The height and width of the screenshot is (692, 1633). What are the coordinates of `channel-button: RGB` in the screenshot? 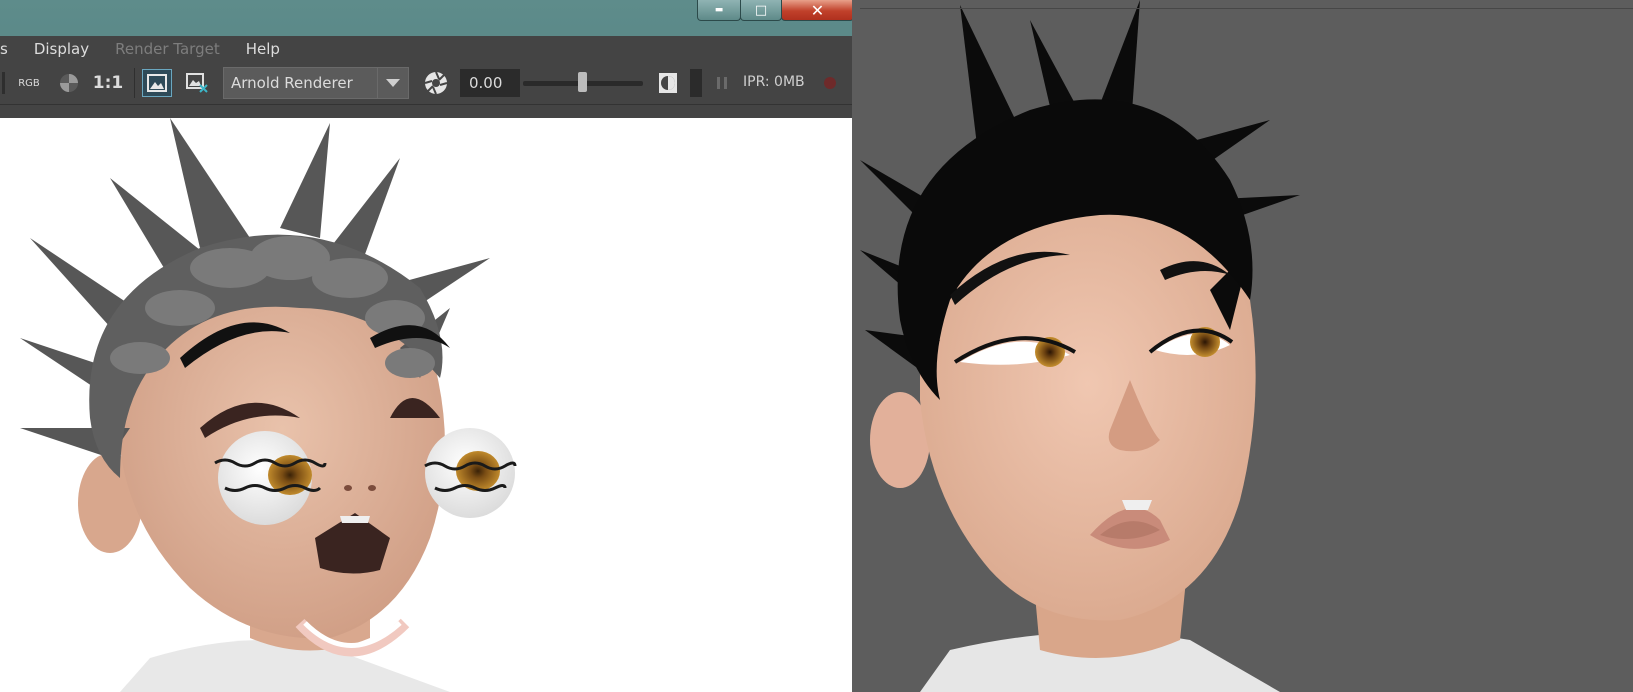 It's located at (29, 83).